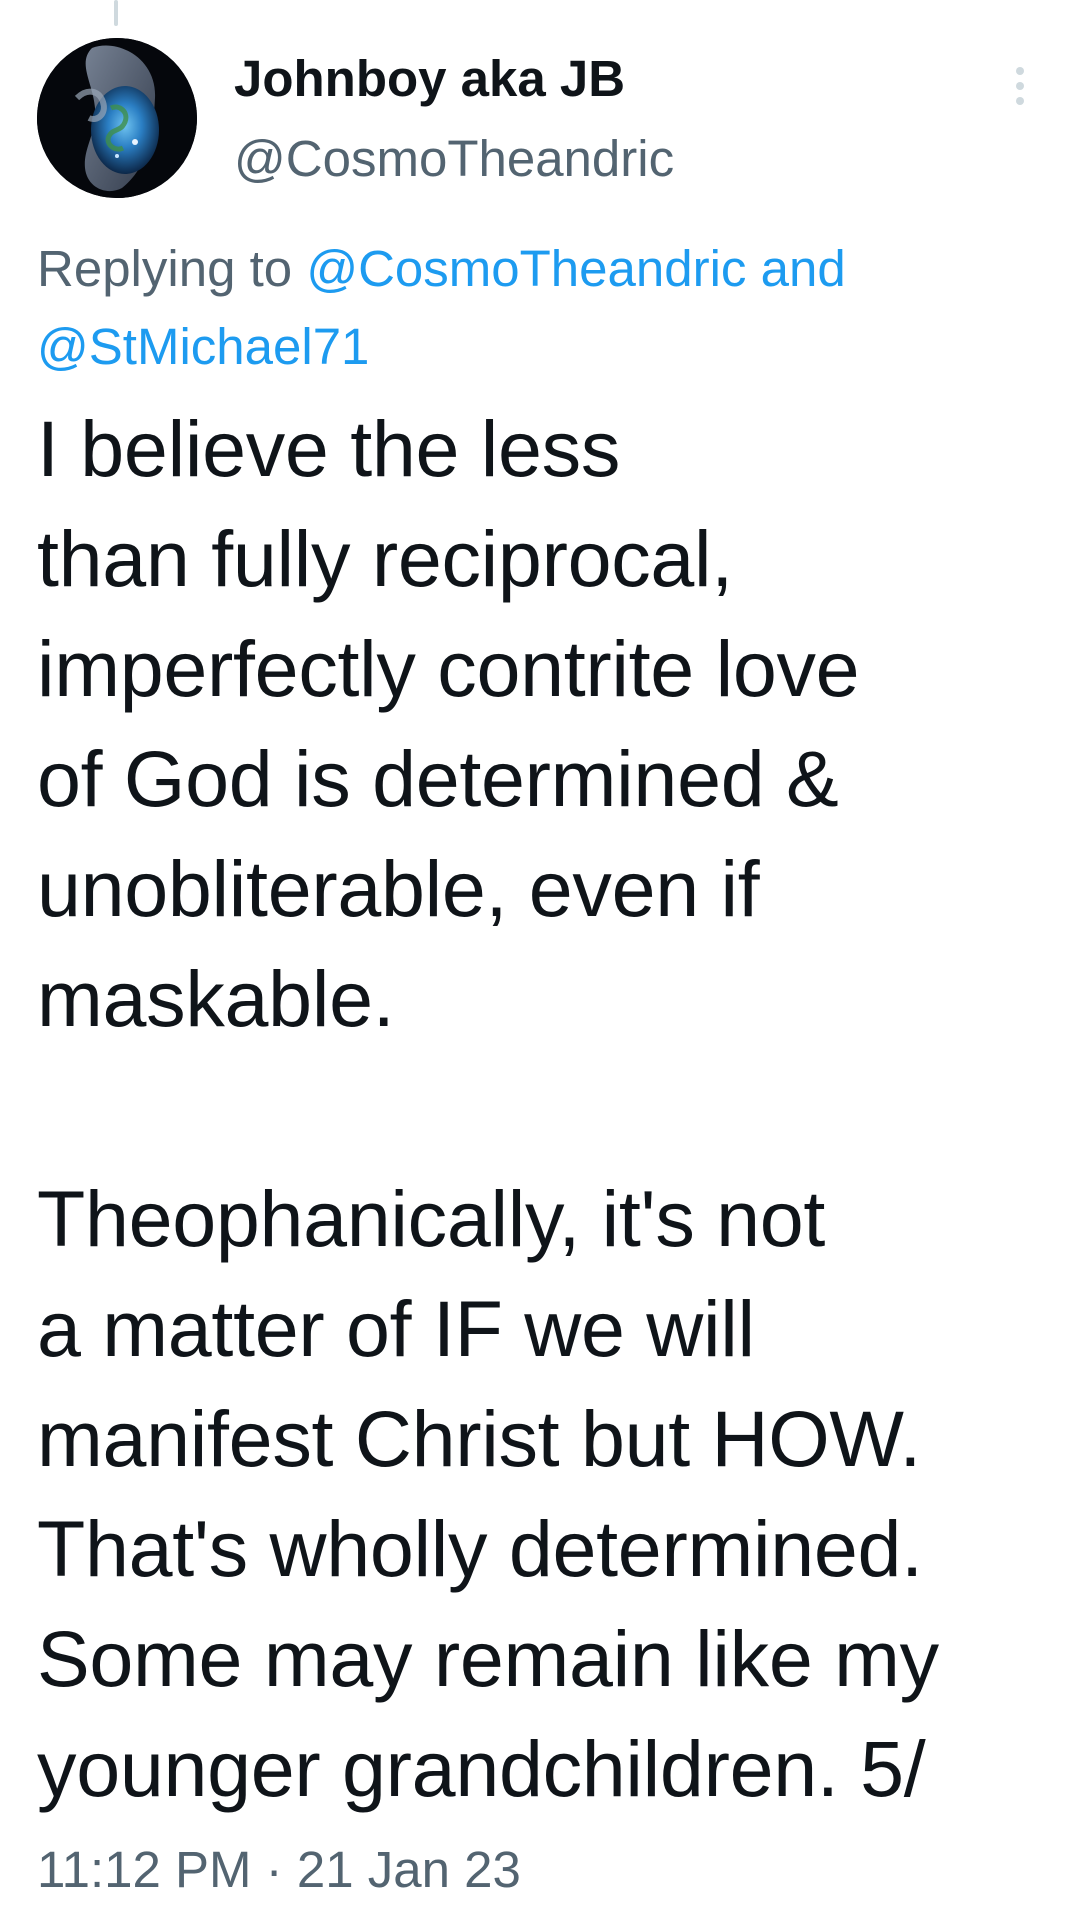 This screenshot has width=1080, height=1929. What do you see at coordinates (279, 1870) in the screenshot?
I see `tweet-timestamp: 11:12 PM · 21 Jan 23` at bounding box center [279, 1870].